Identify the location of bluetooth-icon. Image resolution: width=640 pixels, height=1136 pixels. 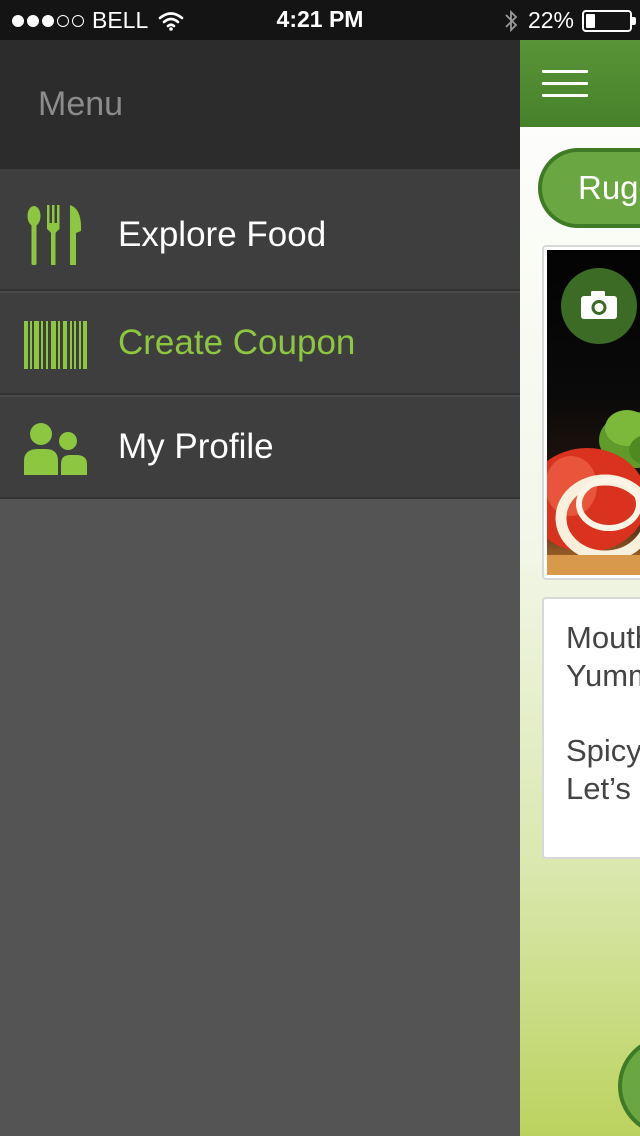
(511, 20).